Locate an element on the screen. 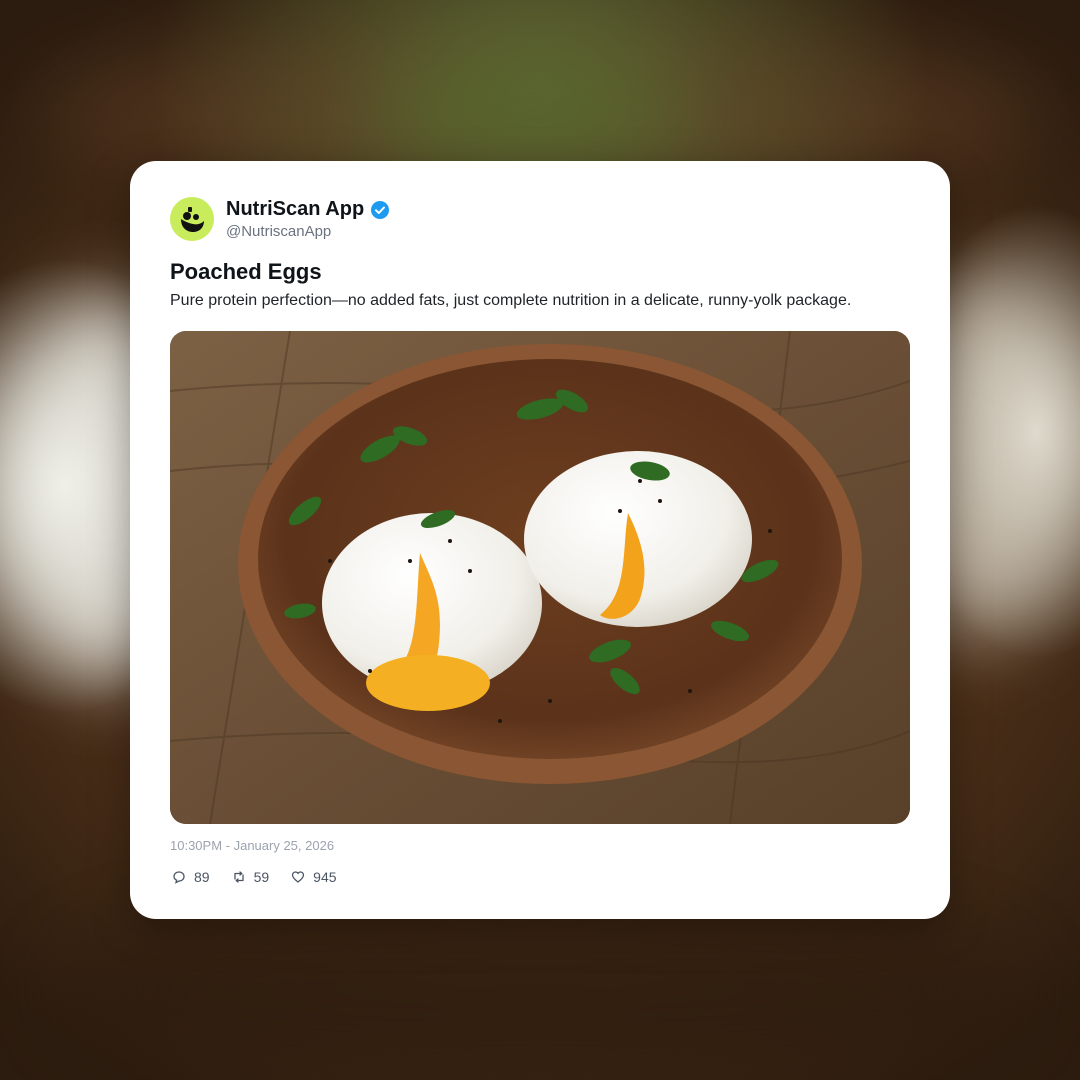 The width and height of the screenshot is (1080, 1080). author-handle: @NutriscanApp is located at coordinates (308, 231).